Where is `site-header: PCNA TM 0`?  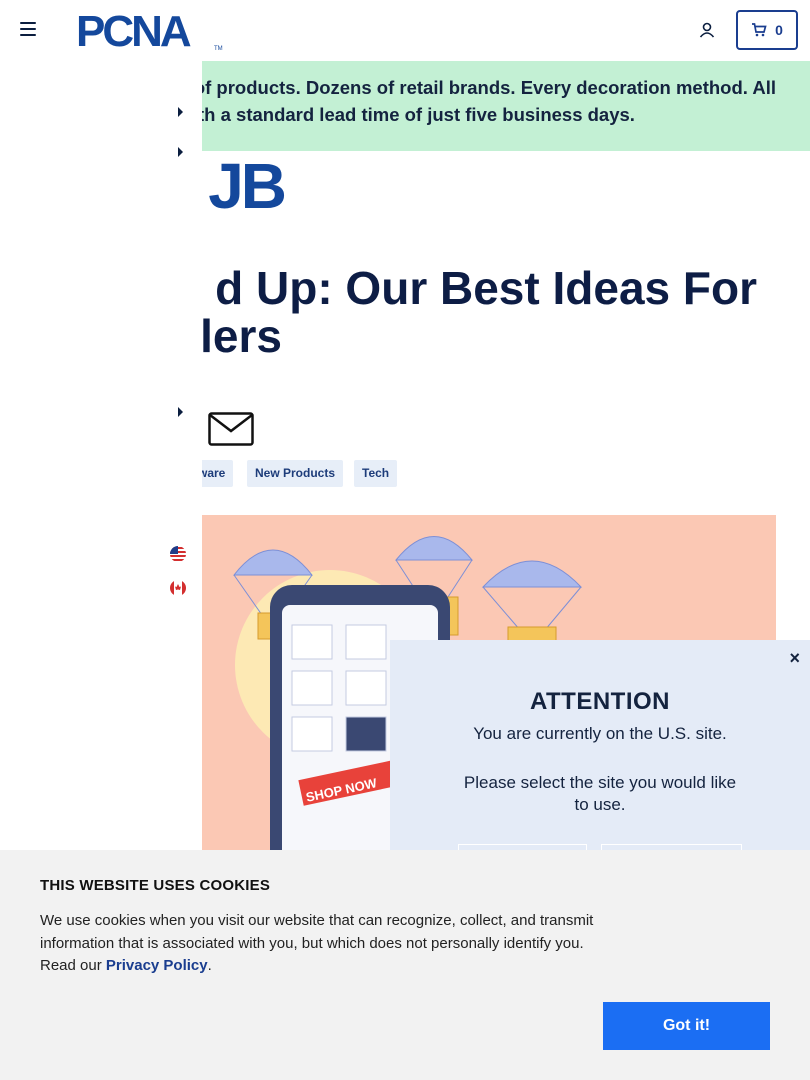 site-header: PCNA TM 0 is located at coordinates (405, 30).